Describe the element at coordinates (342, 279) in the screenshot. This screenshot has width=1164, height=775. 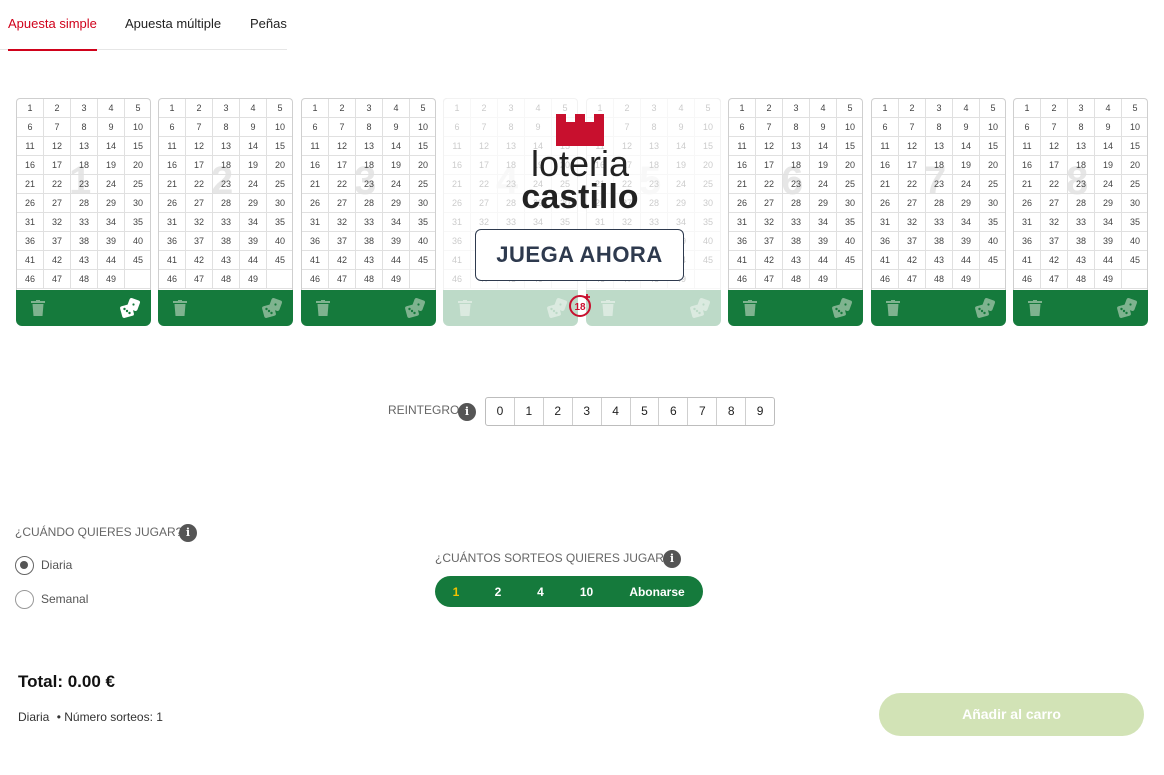
I see `ticket-number-cell: 47` at that location.